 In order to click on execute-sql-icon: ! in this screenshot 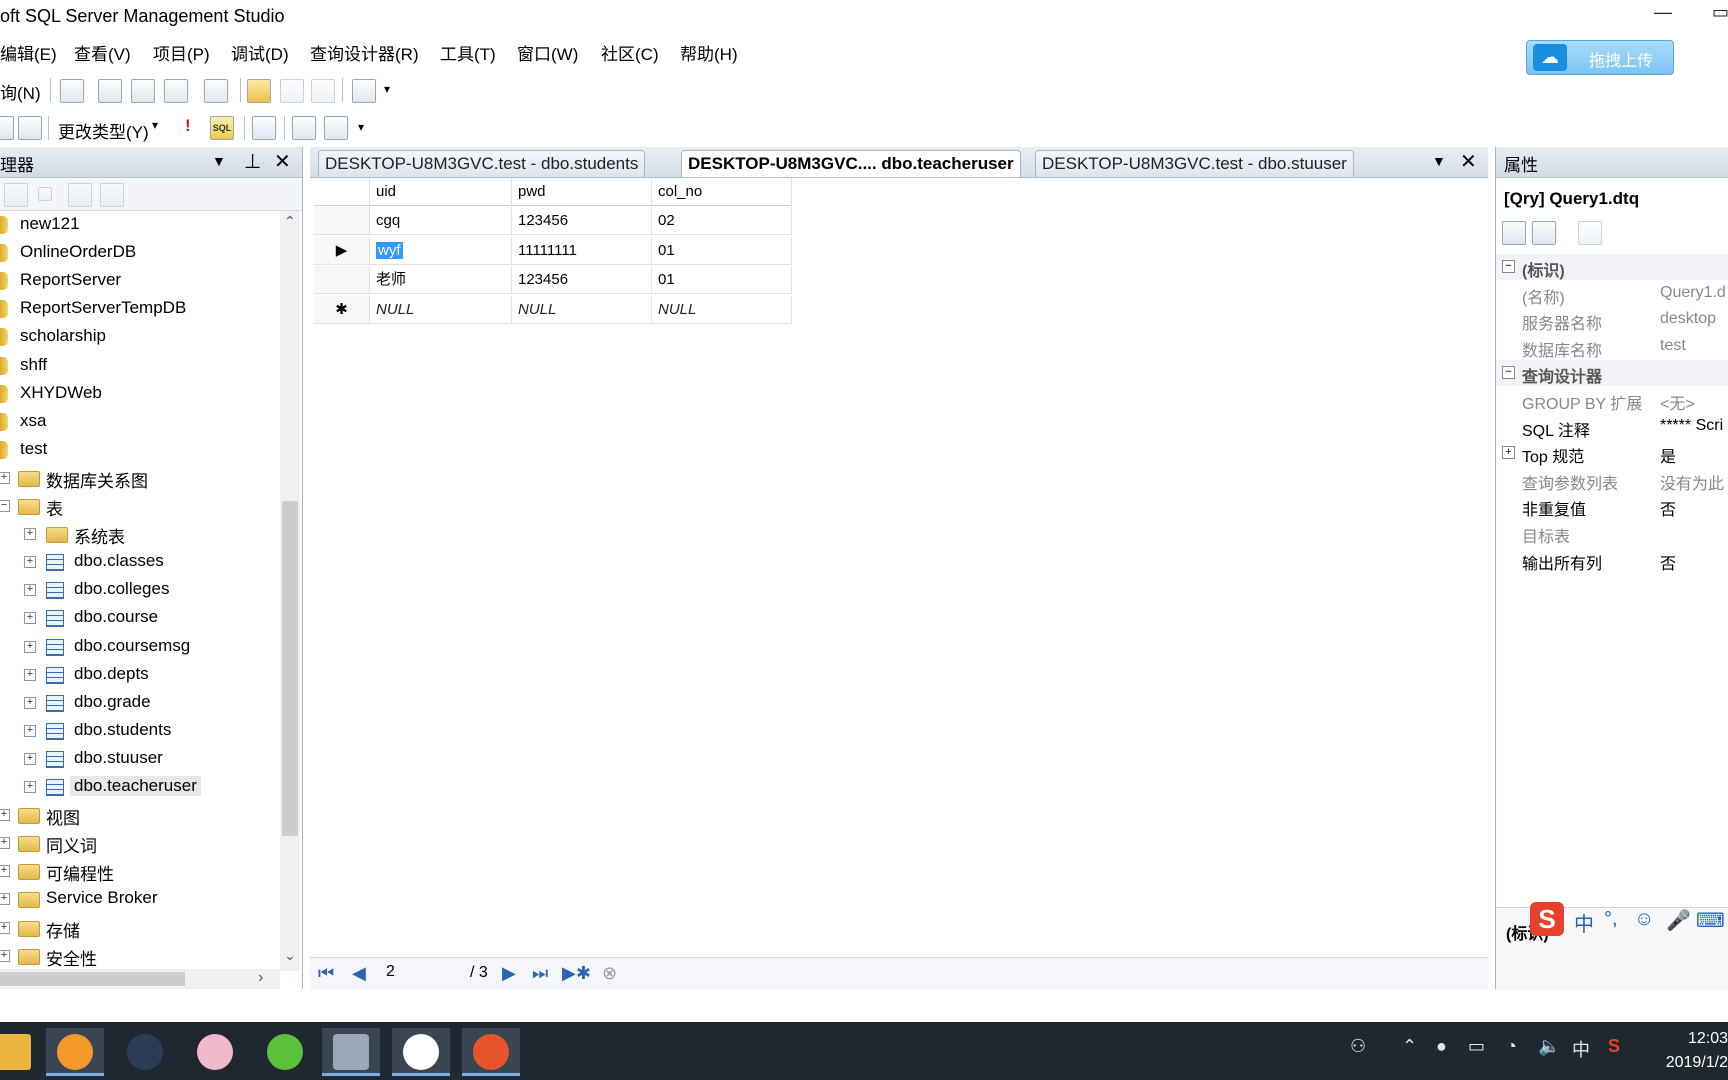, I will do `click(188, 126)`.